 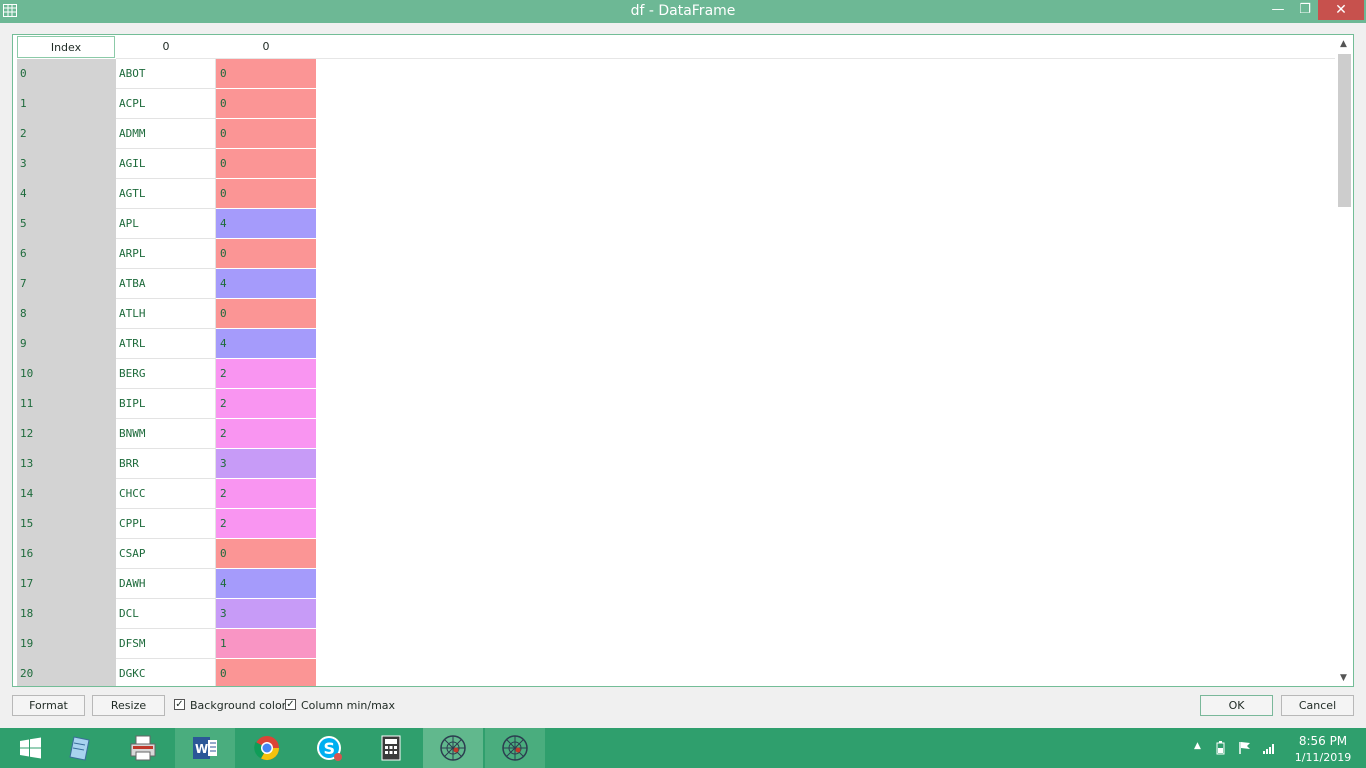 I want to click on vertical-scrollbar: ▲ ▼, so click(x=1343, y=361).